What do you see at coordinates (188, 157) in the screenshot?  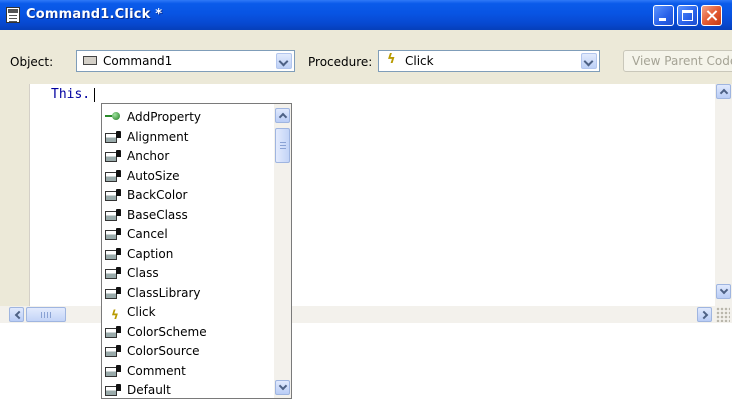 I see `member-list-item: Anchor` at bounding box center [188, 157].